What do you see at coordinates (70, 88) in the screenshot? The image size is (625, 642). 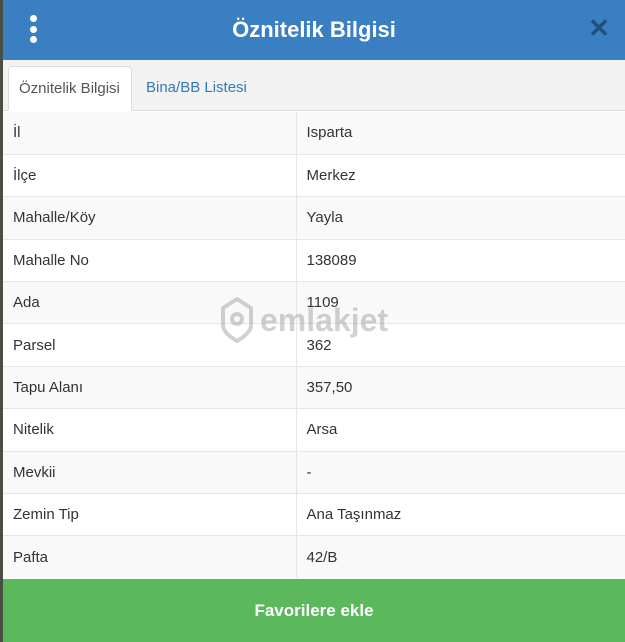 I see `tab-attribute-info: Öznitelik Bilgisi` at bounding box center [70, 88].